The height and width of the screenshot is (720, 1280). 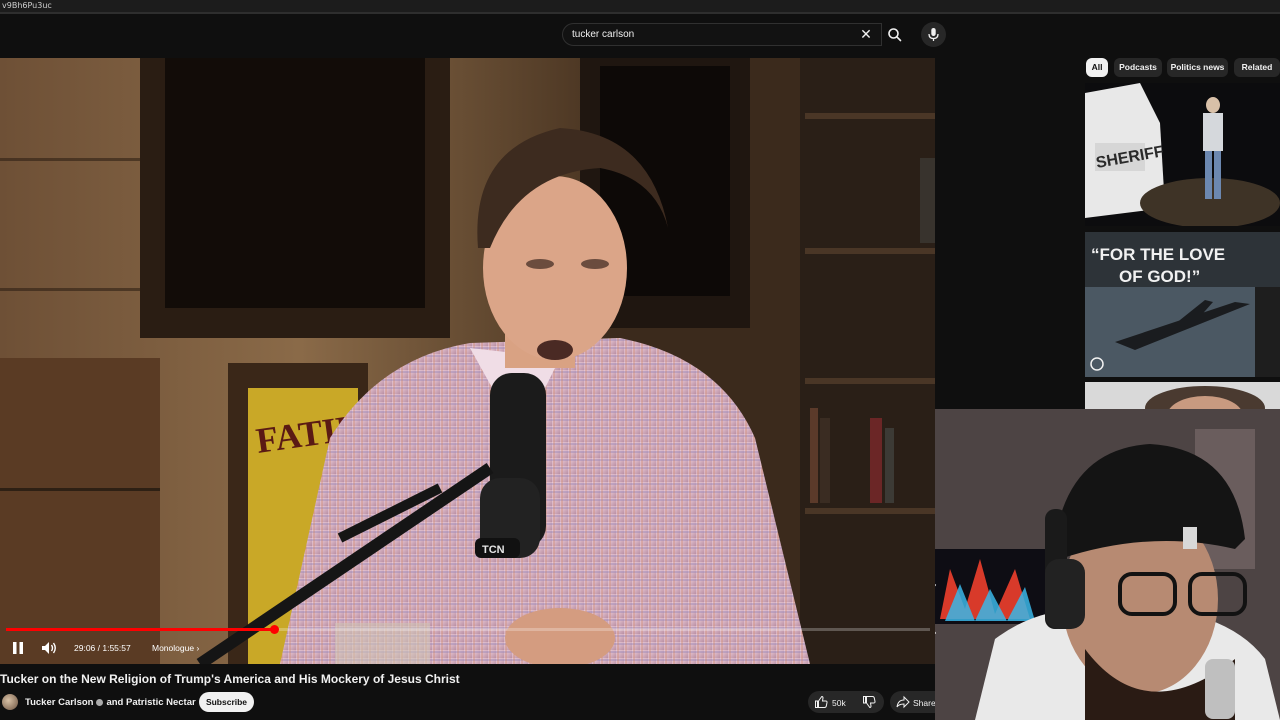 I want to click on thumbnail-text-line2: OF GOD!”, so click(x=1159, y=276).